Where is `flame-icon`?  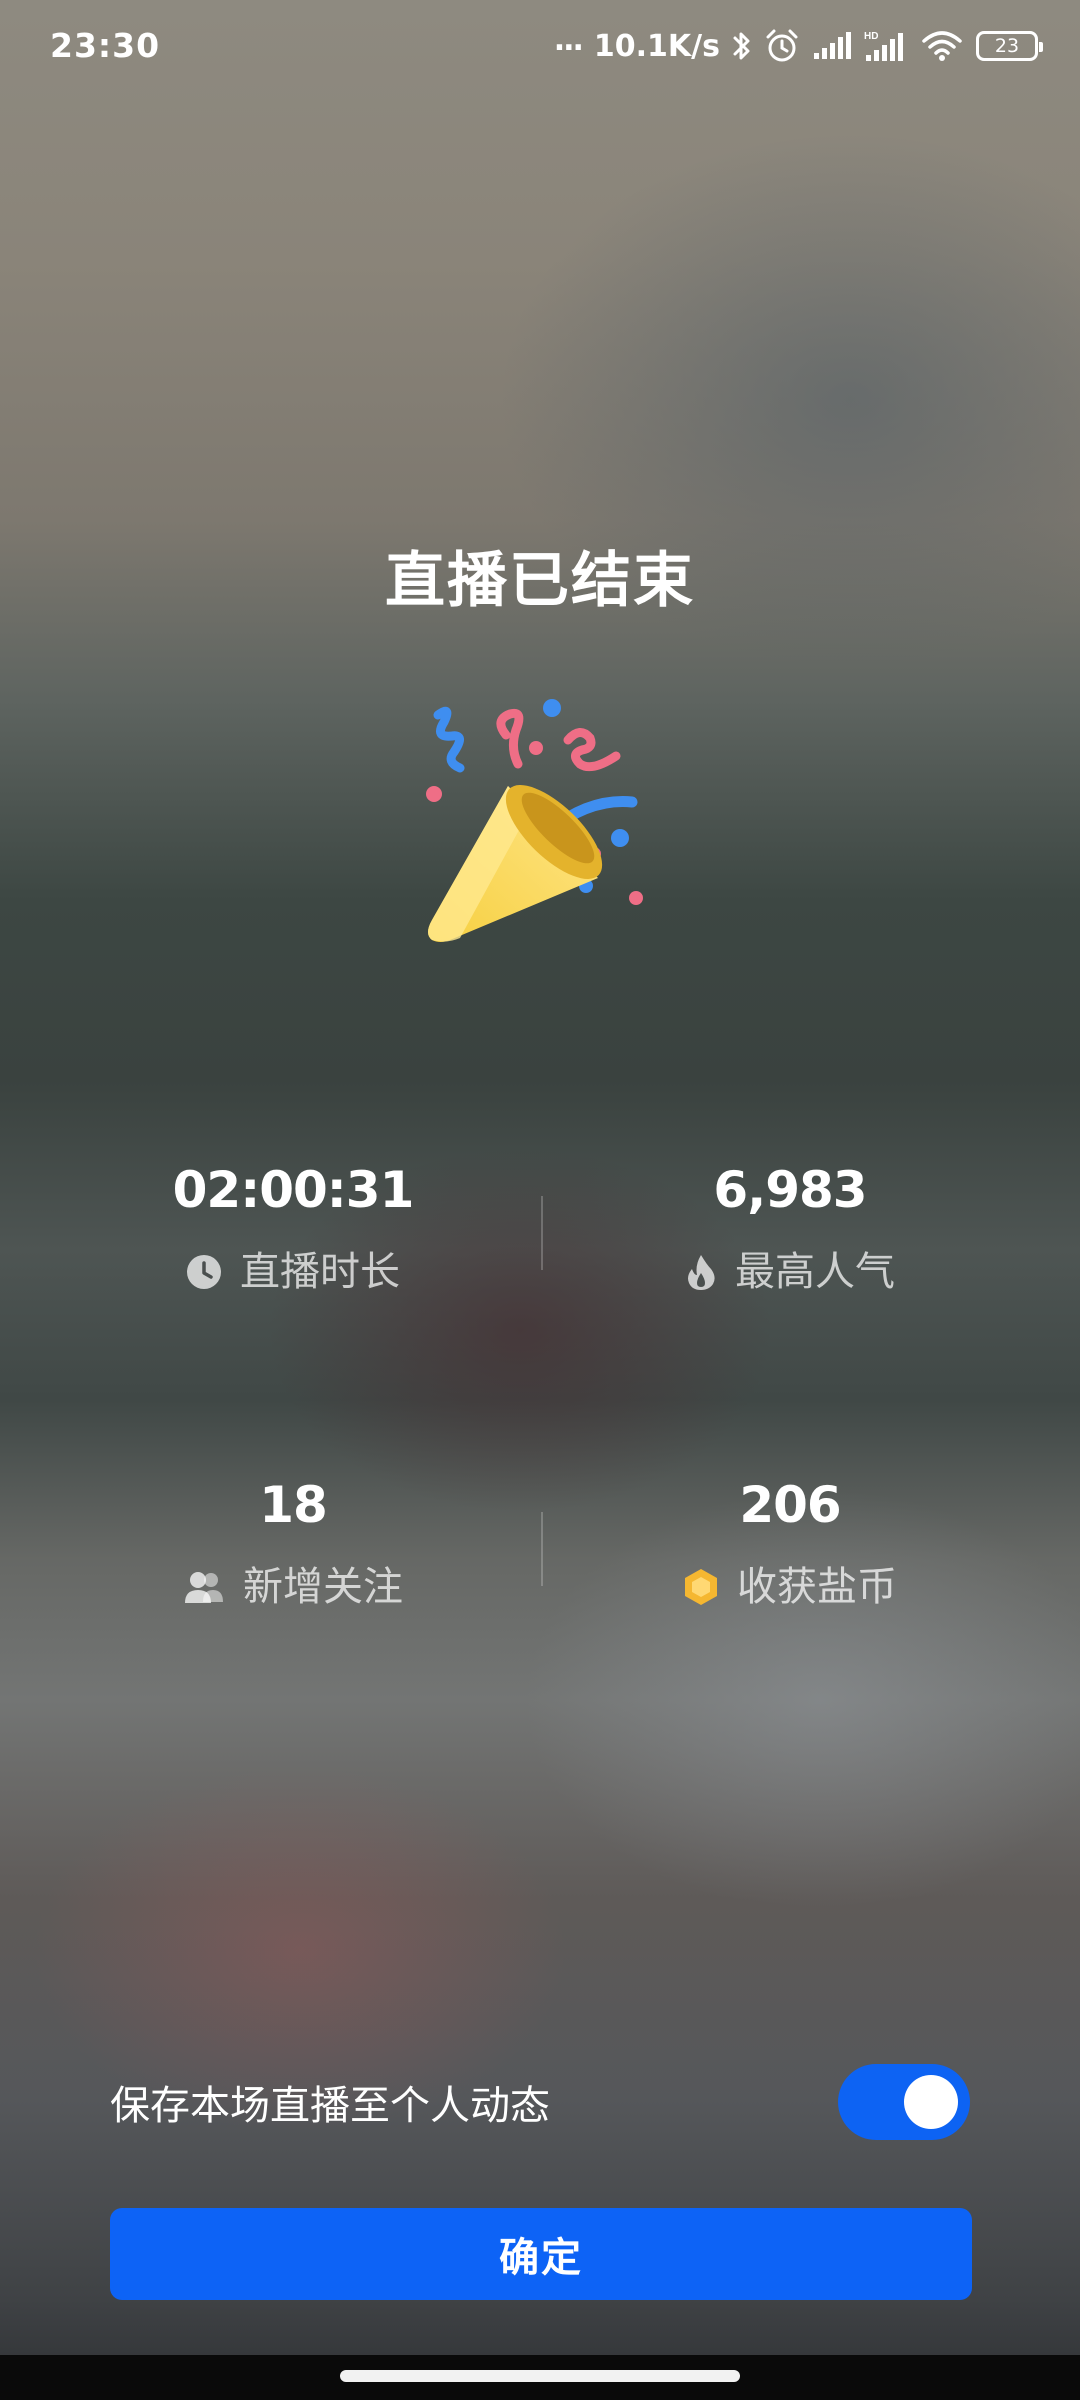 flame-icon is located at coordinates (701, 1272).